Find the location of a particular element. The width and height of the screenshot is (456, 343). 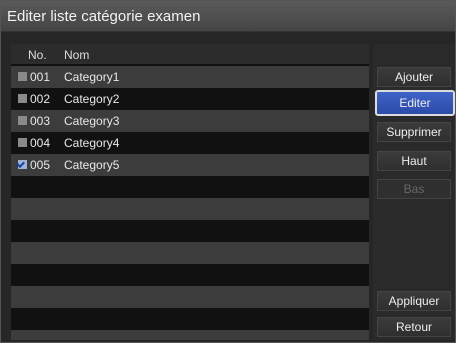

row-number: 004 is located at coordinates (40, 143).